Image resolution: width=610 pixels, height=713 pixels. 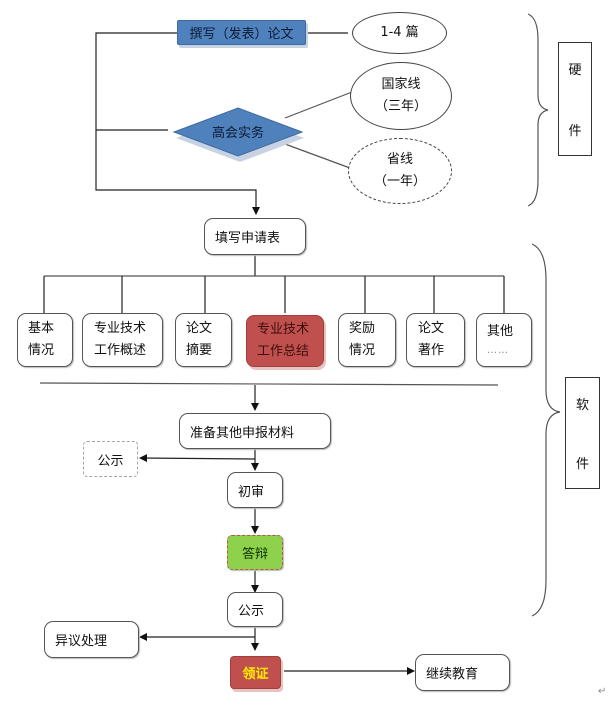 What do you see at coordinates (575, 70) in the screenshot?
I see `hardware-char-1: 硬` at bounding box center [575, 70].